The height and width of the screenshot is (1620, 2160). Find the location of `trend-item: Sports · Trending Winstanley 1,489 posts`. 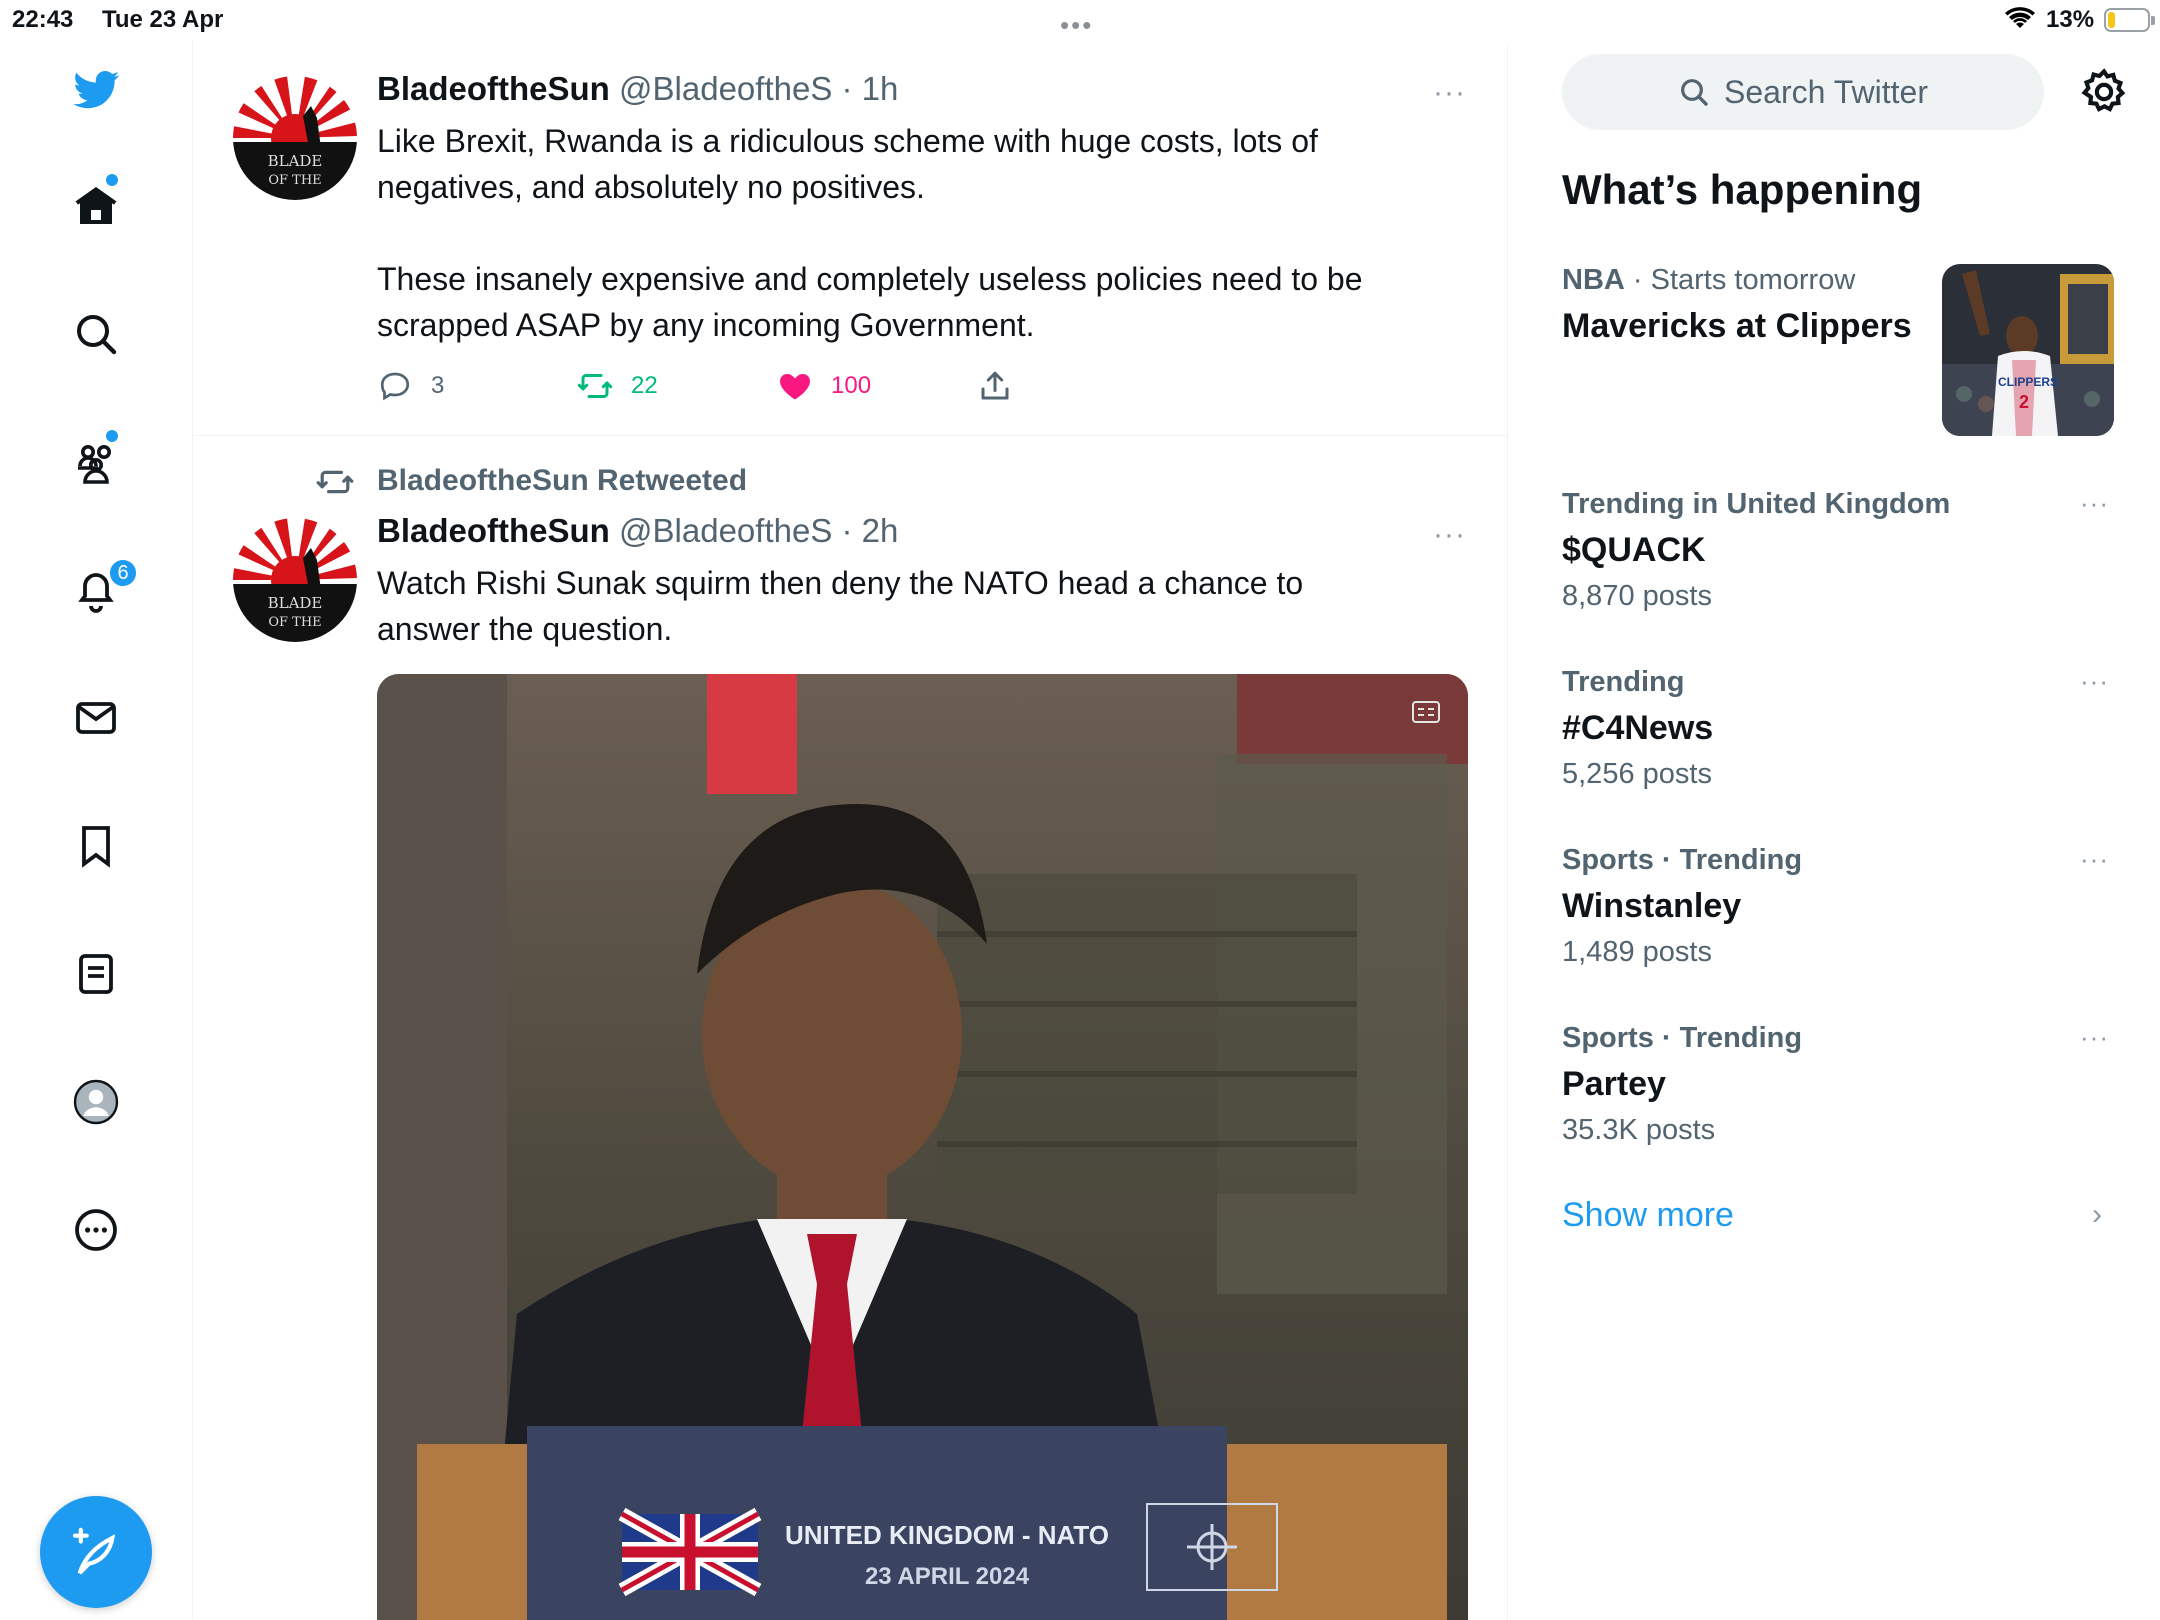

trend-item: Sports · Trending Winstanley 1,489 posts is located at coordinates (1842, 906).